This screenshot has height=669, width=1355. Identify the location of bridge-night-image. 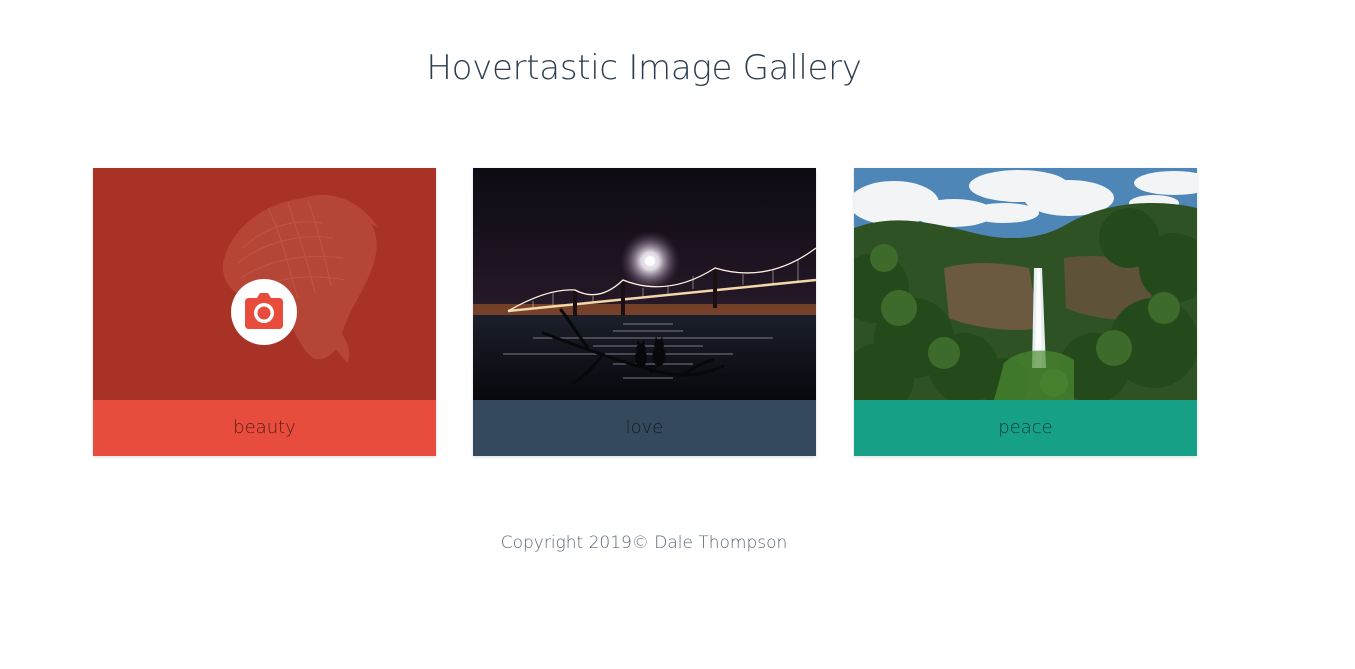
(644, 284).